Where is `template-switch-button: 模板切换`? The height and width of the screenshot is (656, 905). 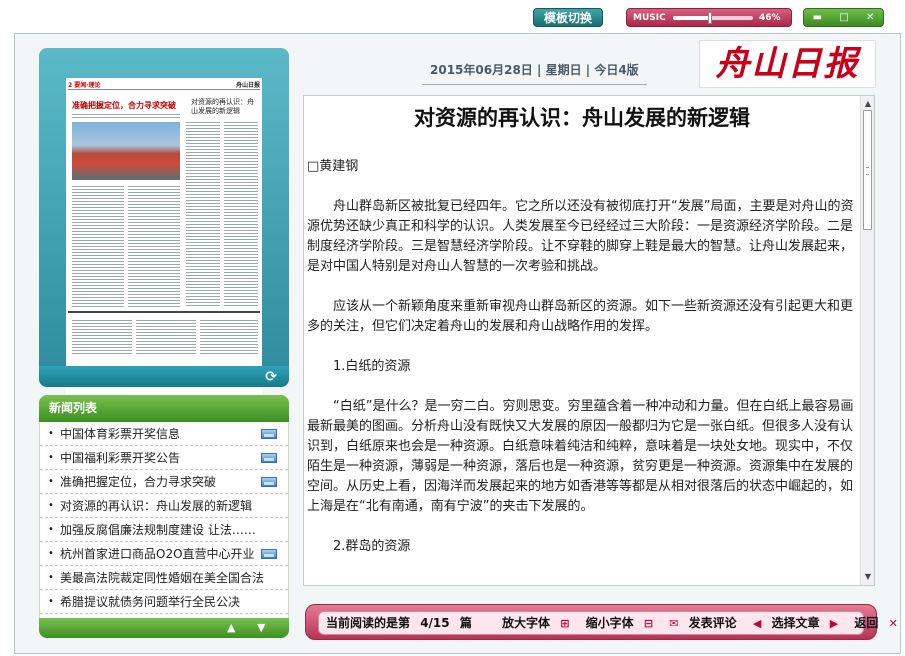 template-switch-button: 模板切换 is located at coordinates (568, 17).